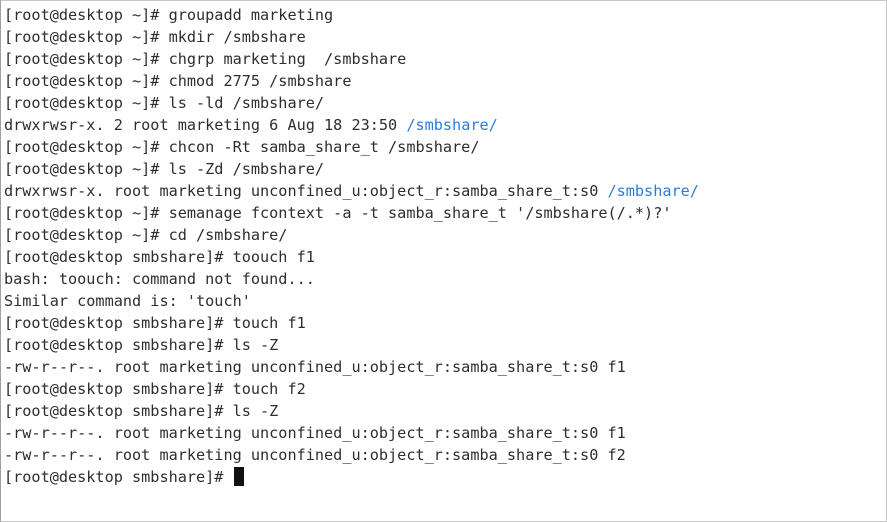 The width and height of the screenshot is (887, 522). Describe the element at coordinates (443, 15) in the screenshot. I see `terminal-prompt-line: [root@desktop ~]# groupadd marketing` at that location.